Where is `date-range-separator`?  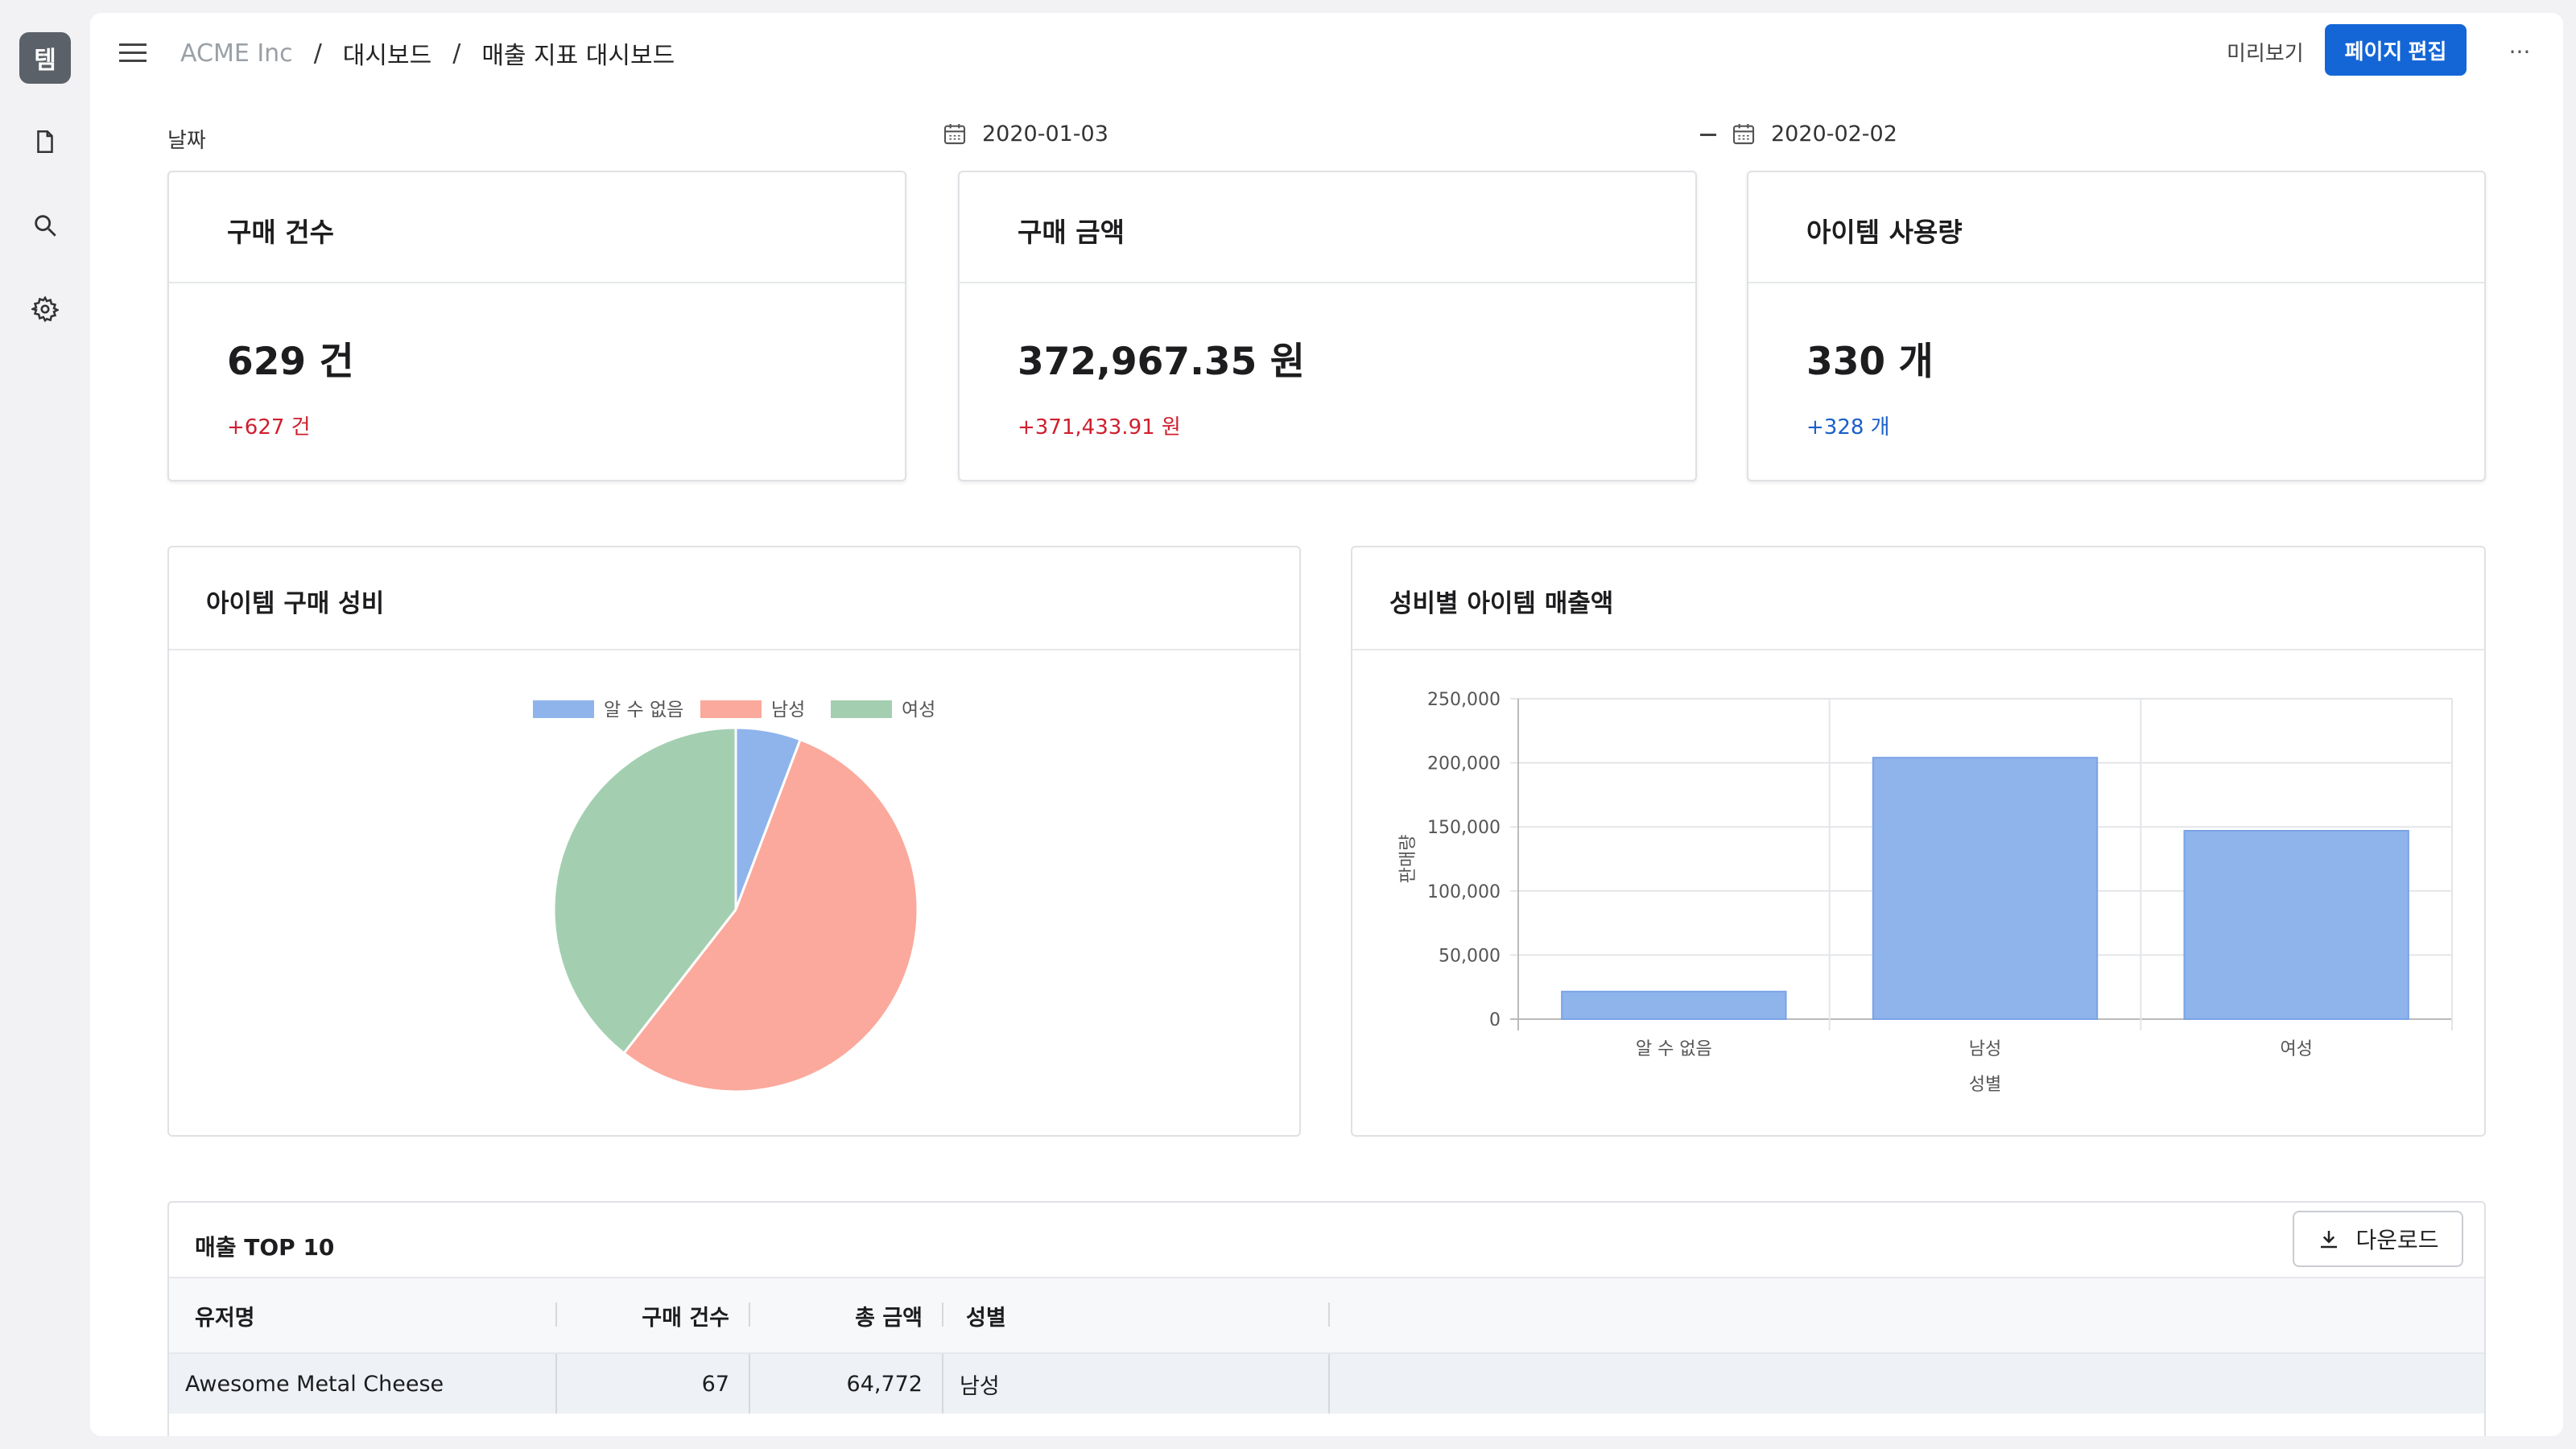 date-range-separator is located at coordinates (1708, 135).